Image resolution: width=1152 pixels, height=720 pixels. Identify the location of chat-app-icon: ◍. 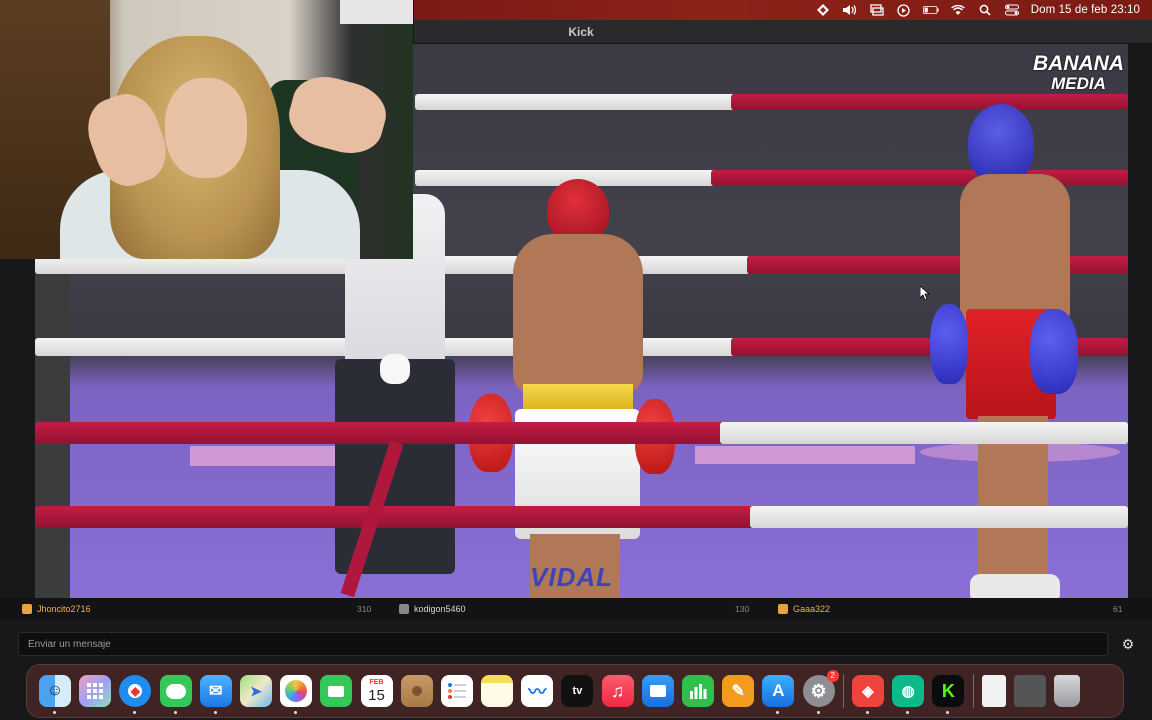
(908, 694).